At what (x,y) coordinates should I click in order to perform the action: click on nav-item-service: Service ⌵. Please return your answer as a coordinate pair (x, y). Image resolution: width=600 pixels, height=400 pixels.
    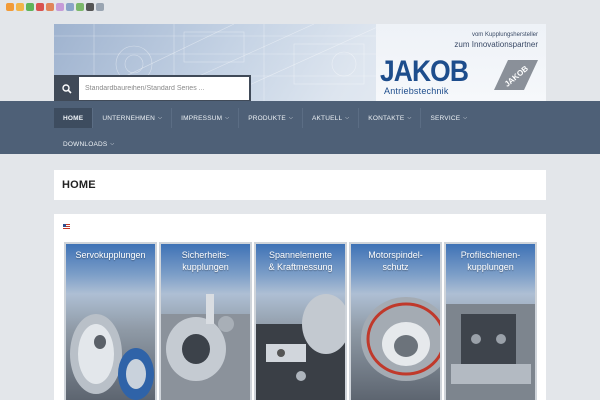
    Looking at the image, I should click on (448, 118).